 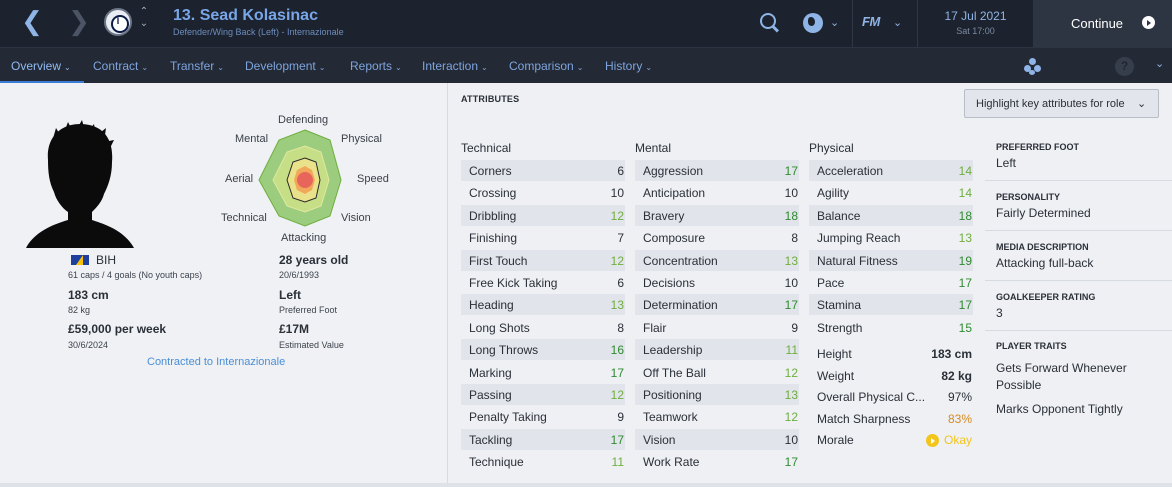 I want to click on search-icon, so click(x=769, y=23).